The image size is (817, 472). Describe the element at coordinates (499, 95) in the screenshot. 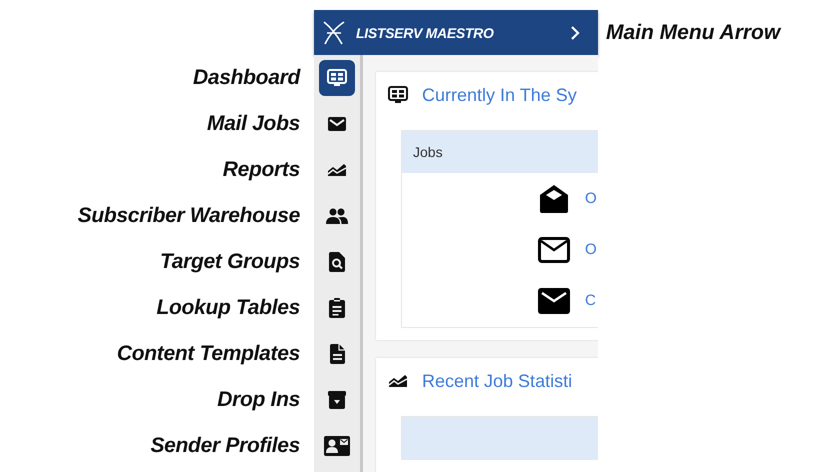

I see `card-title: Currently In The Sy` at that location.